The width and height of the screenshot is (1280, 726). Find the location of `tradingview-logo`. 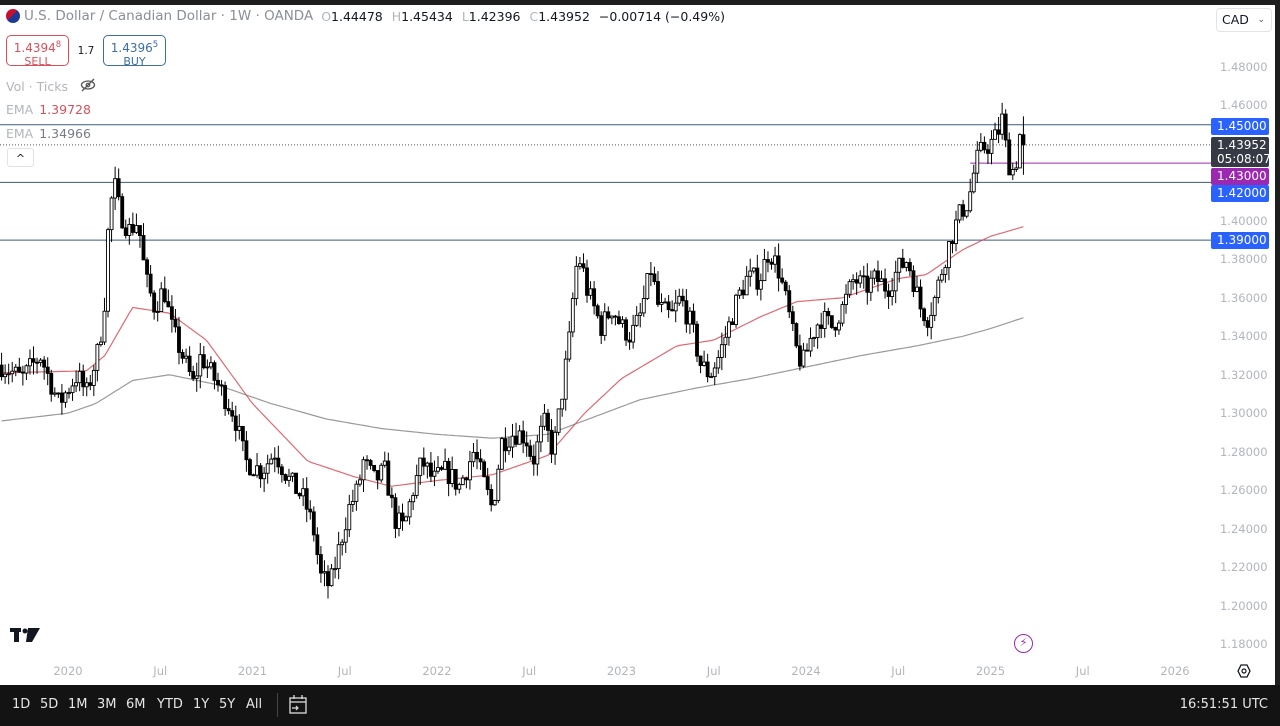

tradingview-logo is located at coordinates (26, 637).